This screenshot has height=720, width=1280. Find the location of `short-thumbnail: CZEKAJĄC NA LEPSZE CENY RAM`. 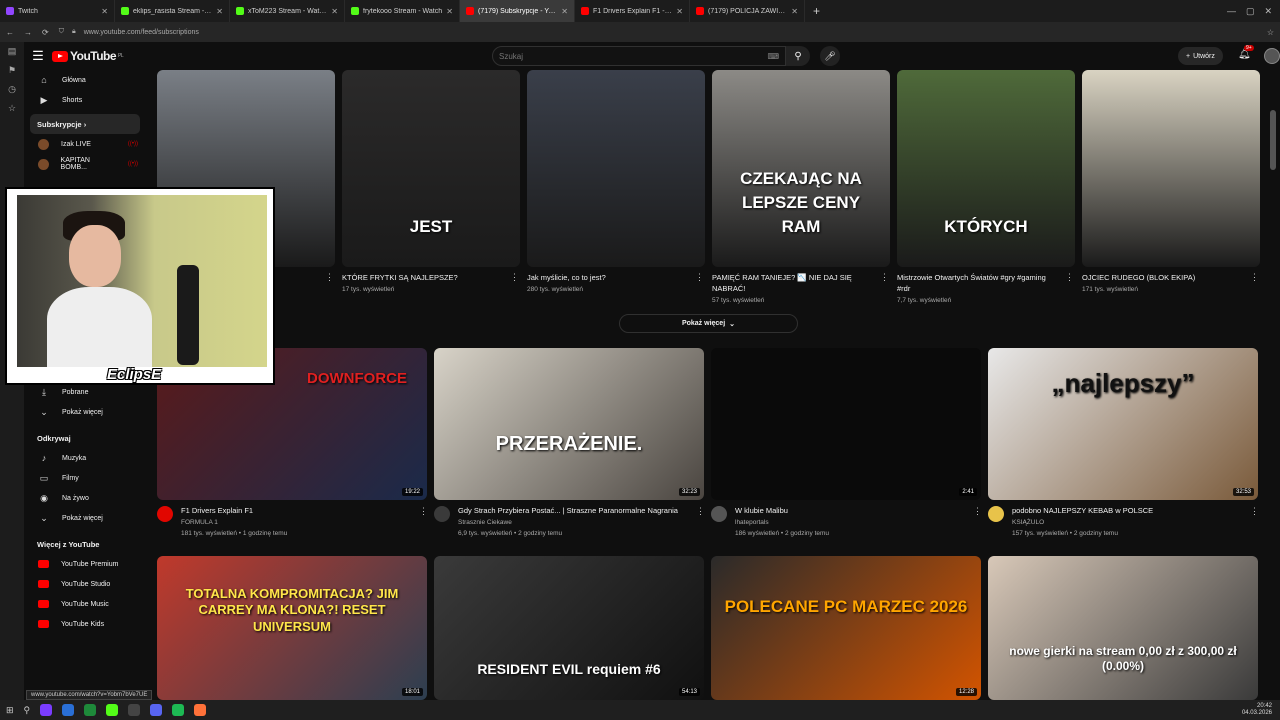

short-thumbnail: CZEKAJĄC NA LEPSZE CENY RAM is located at coordinates (801, 168).